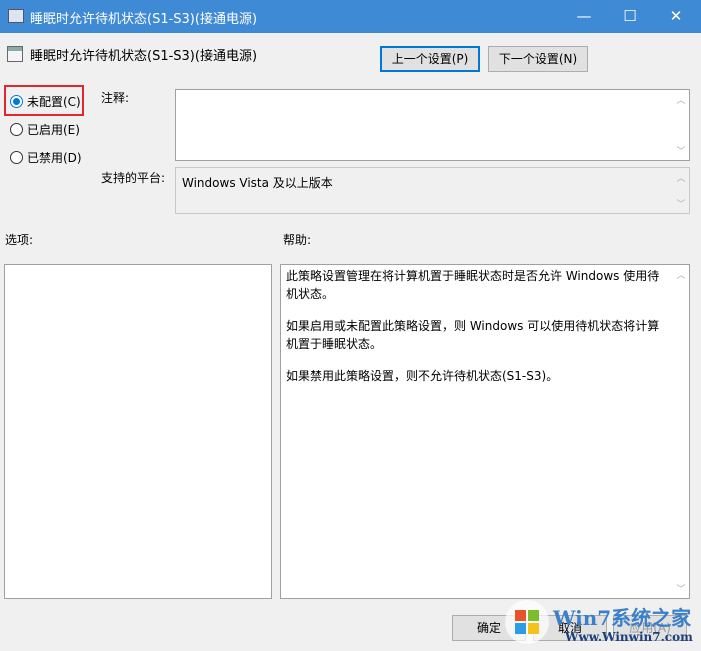  What do you see at coordinates (489, 628) in the screenshot?
I see `ok-button: 确定` at bounding box center [489, 628].